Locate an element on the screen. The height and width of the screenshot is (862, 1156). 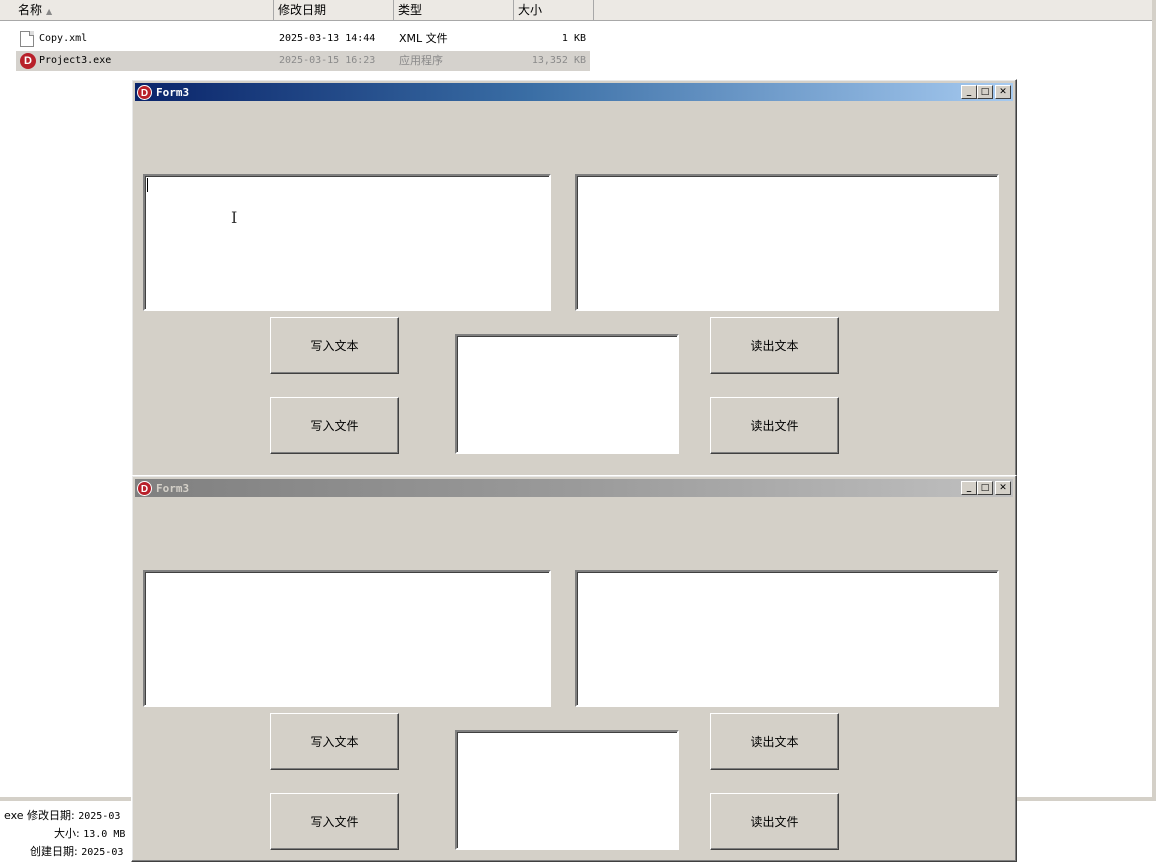
column-name: 名称 ▲ is located at coordinates (137, 10).